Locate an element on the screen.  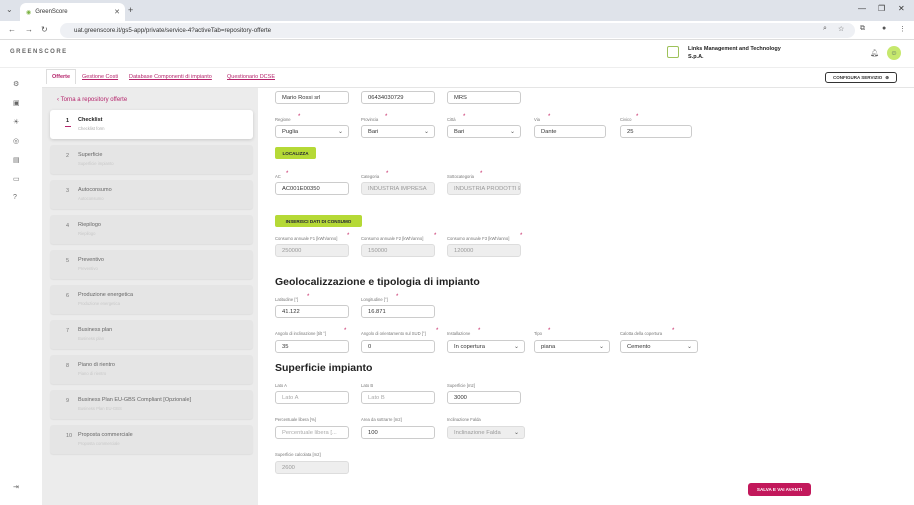
document-icon: ▤ is located at coordinates (16, 160).